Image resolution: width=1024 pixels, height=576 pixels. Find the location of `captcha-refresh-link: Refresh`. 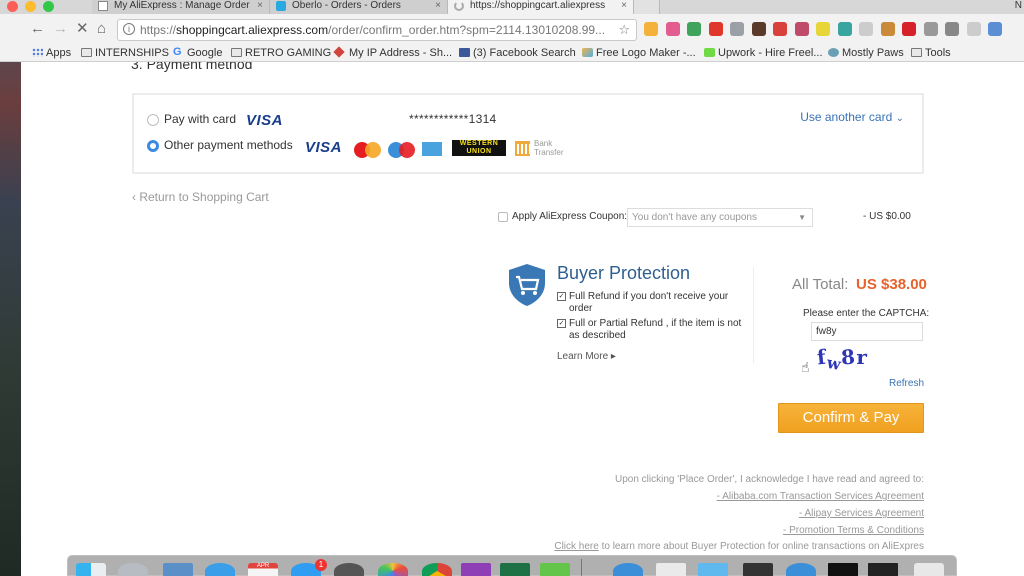

captcha-refresh-link: Refresh is located at coordinates (906, 383).